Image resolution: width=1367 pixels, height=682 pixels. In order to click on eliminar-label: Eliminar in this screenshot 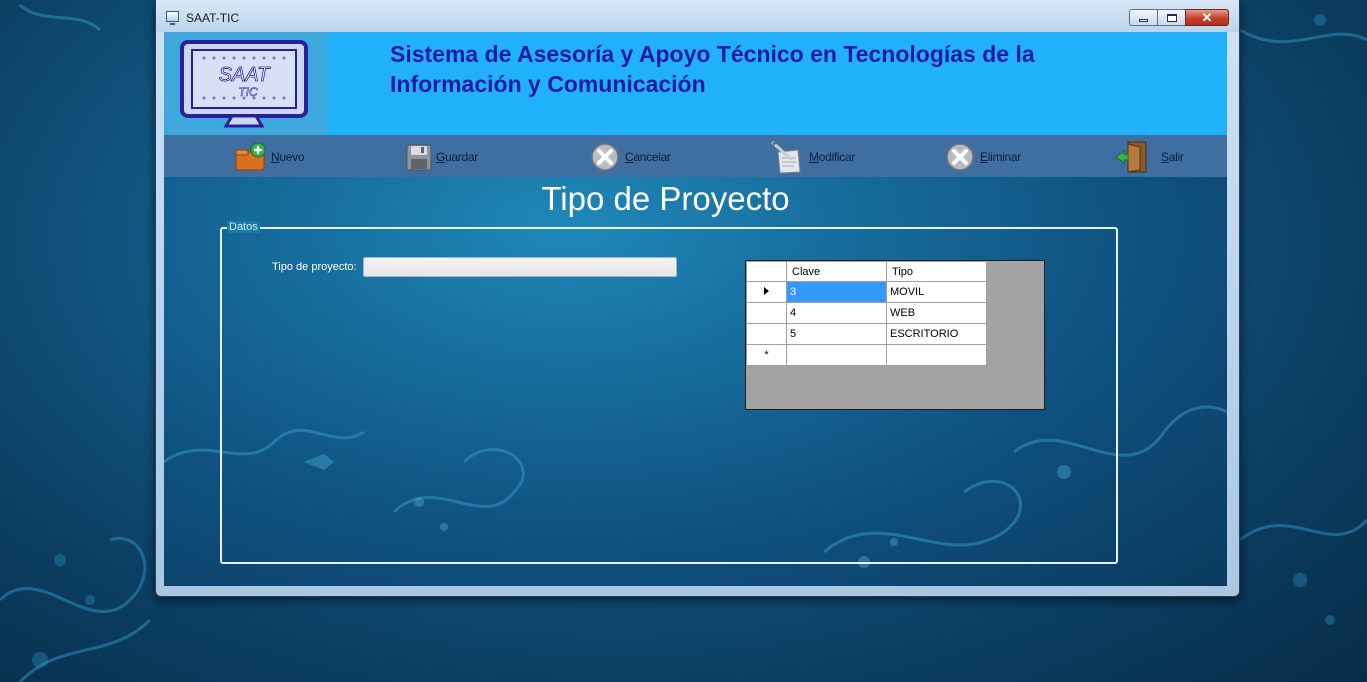, I will do `click(1000, 157)`.